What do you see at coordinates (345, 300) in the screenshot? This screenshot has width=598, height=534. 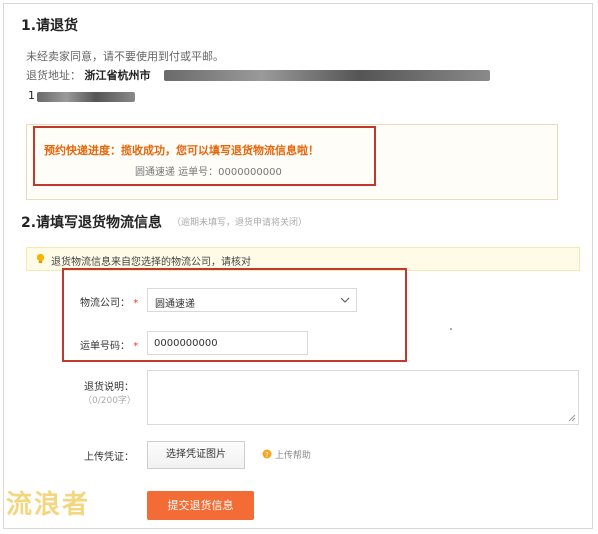 I see `chevron-down-icon` at bounding box center [345, 300].